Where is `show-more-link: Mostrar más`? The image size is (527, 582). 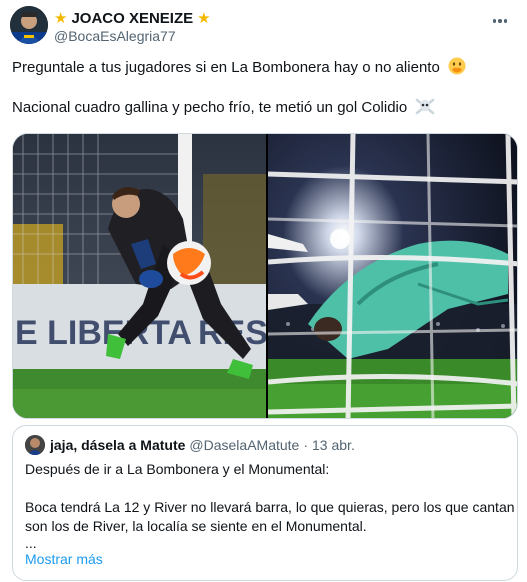 show-more-link: Mostrar más is located at coordinates (64, 559).